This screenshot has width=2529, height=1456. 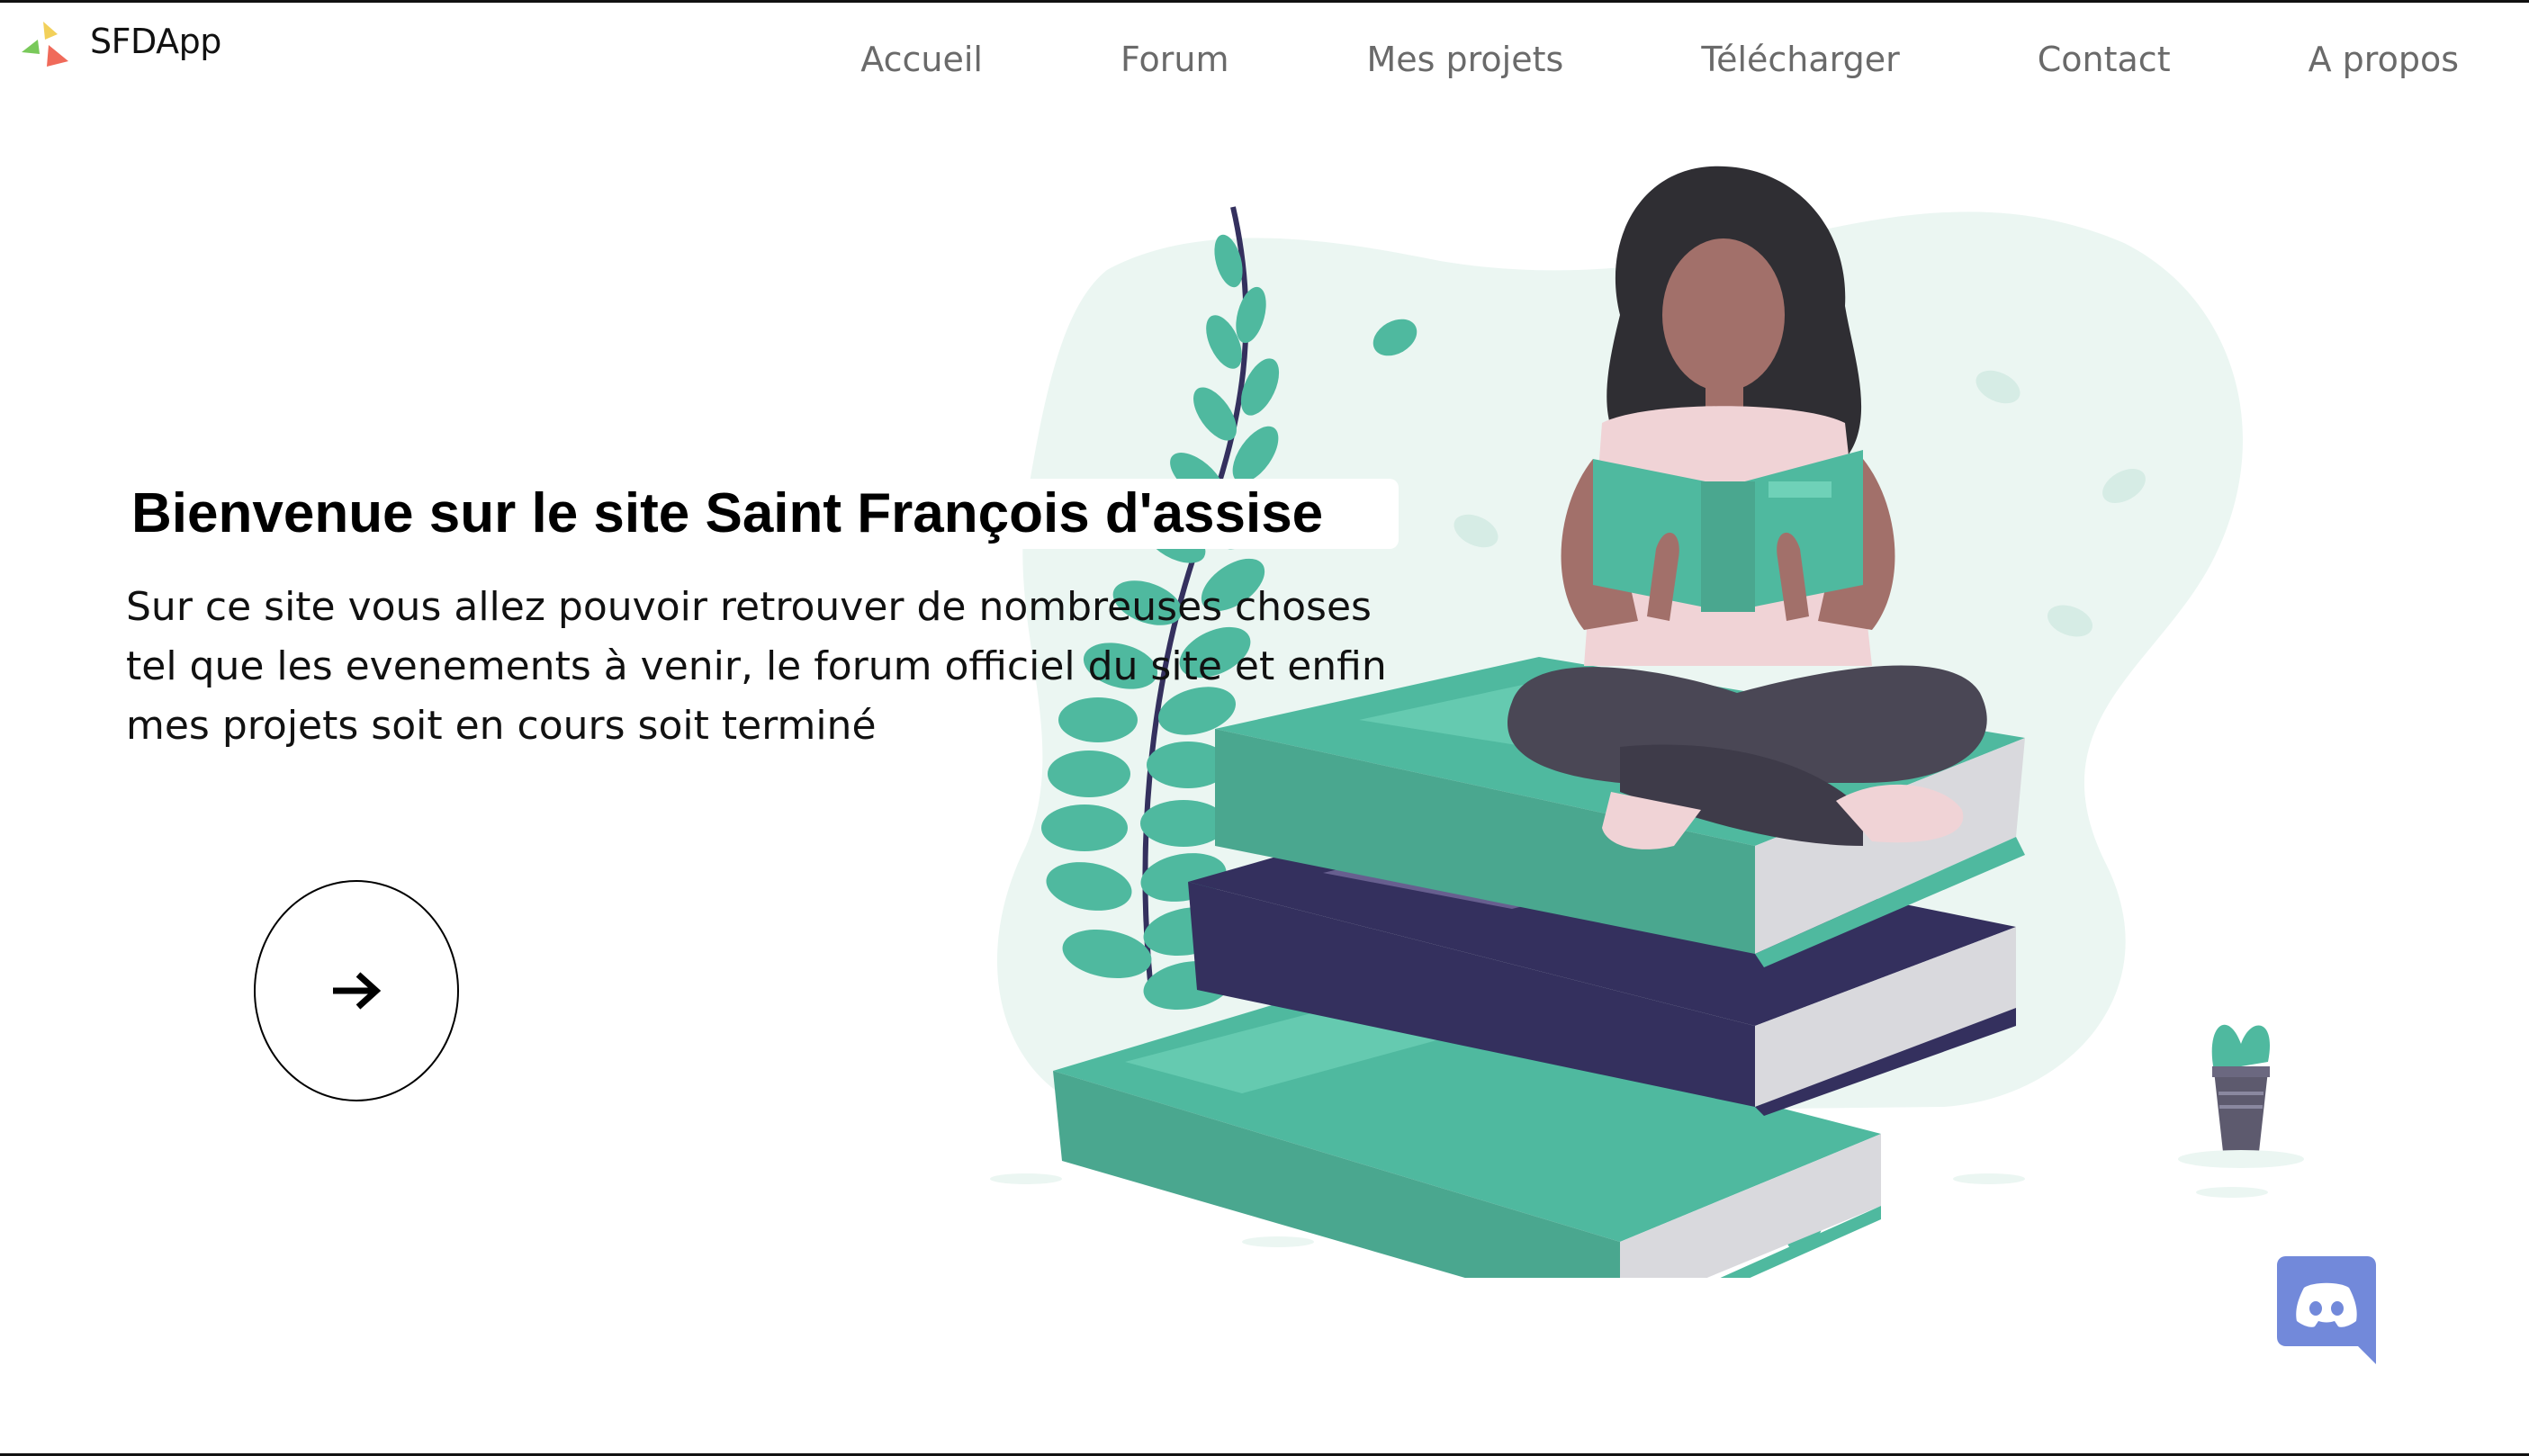 I want to click on nav-a-propos: A propos, so click(x=2383, y=59).